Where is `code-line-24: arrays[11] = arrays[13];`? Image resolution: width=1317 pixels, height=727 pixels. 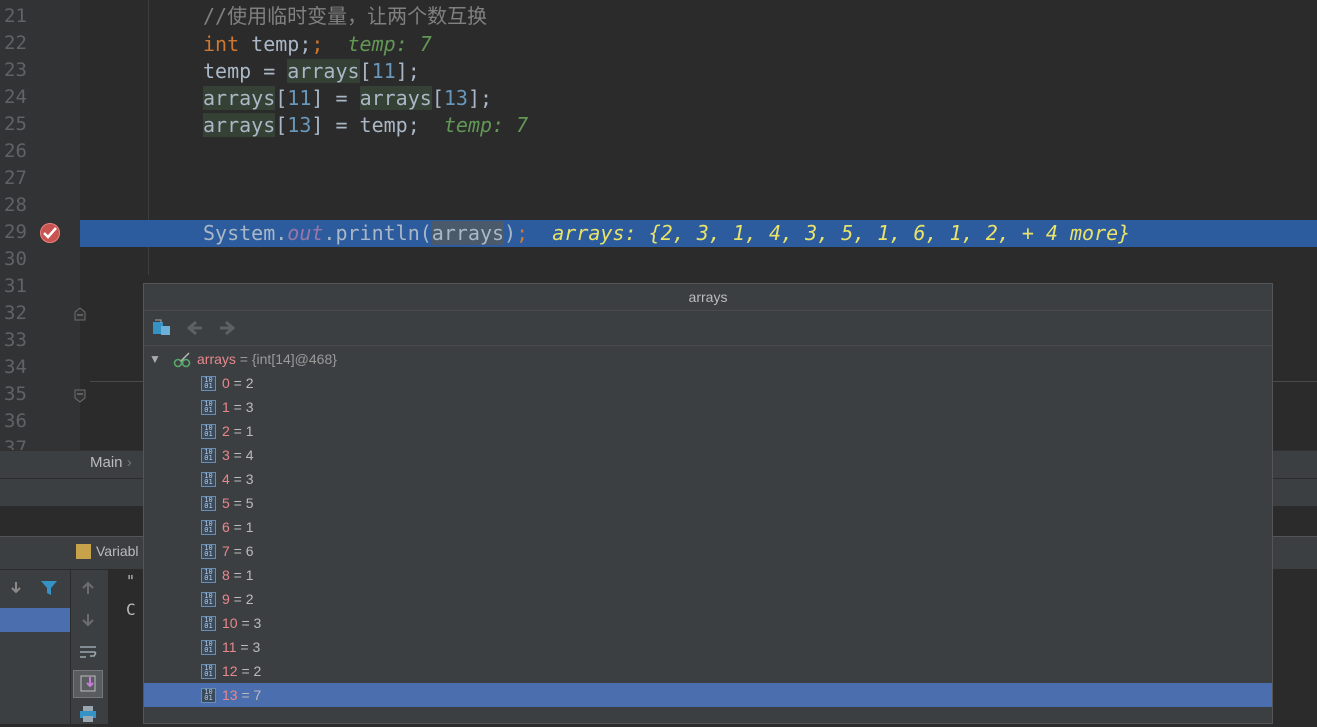 code-line-24: arrays[11] = arrays[13]; is located at coordinates (347, 98).